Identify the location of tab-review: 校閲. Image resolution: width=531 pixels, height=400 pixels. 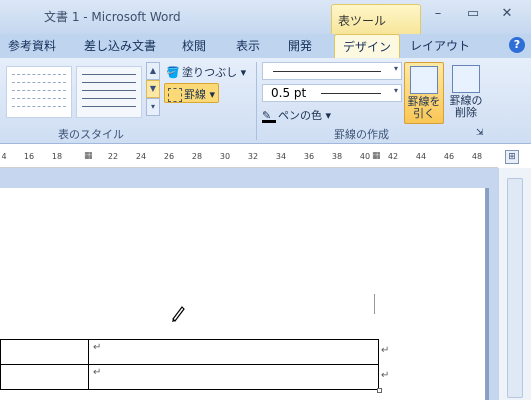
(194, 45).